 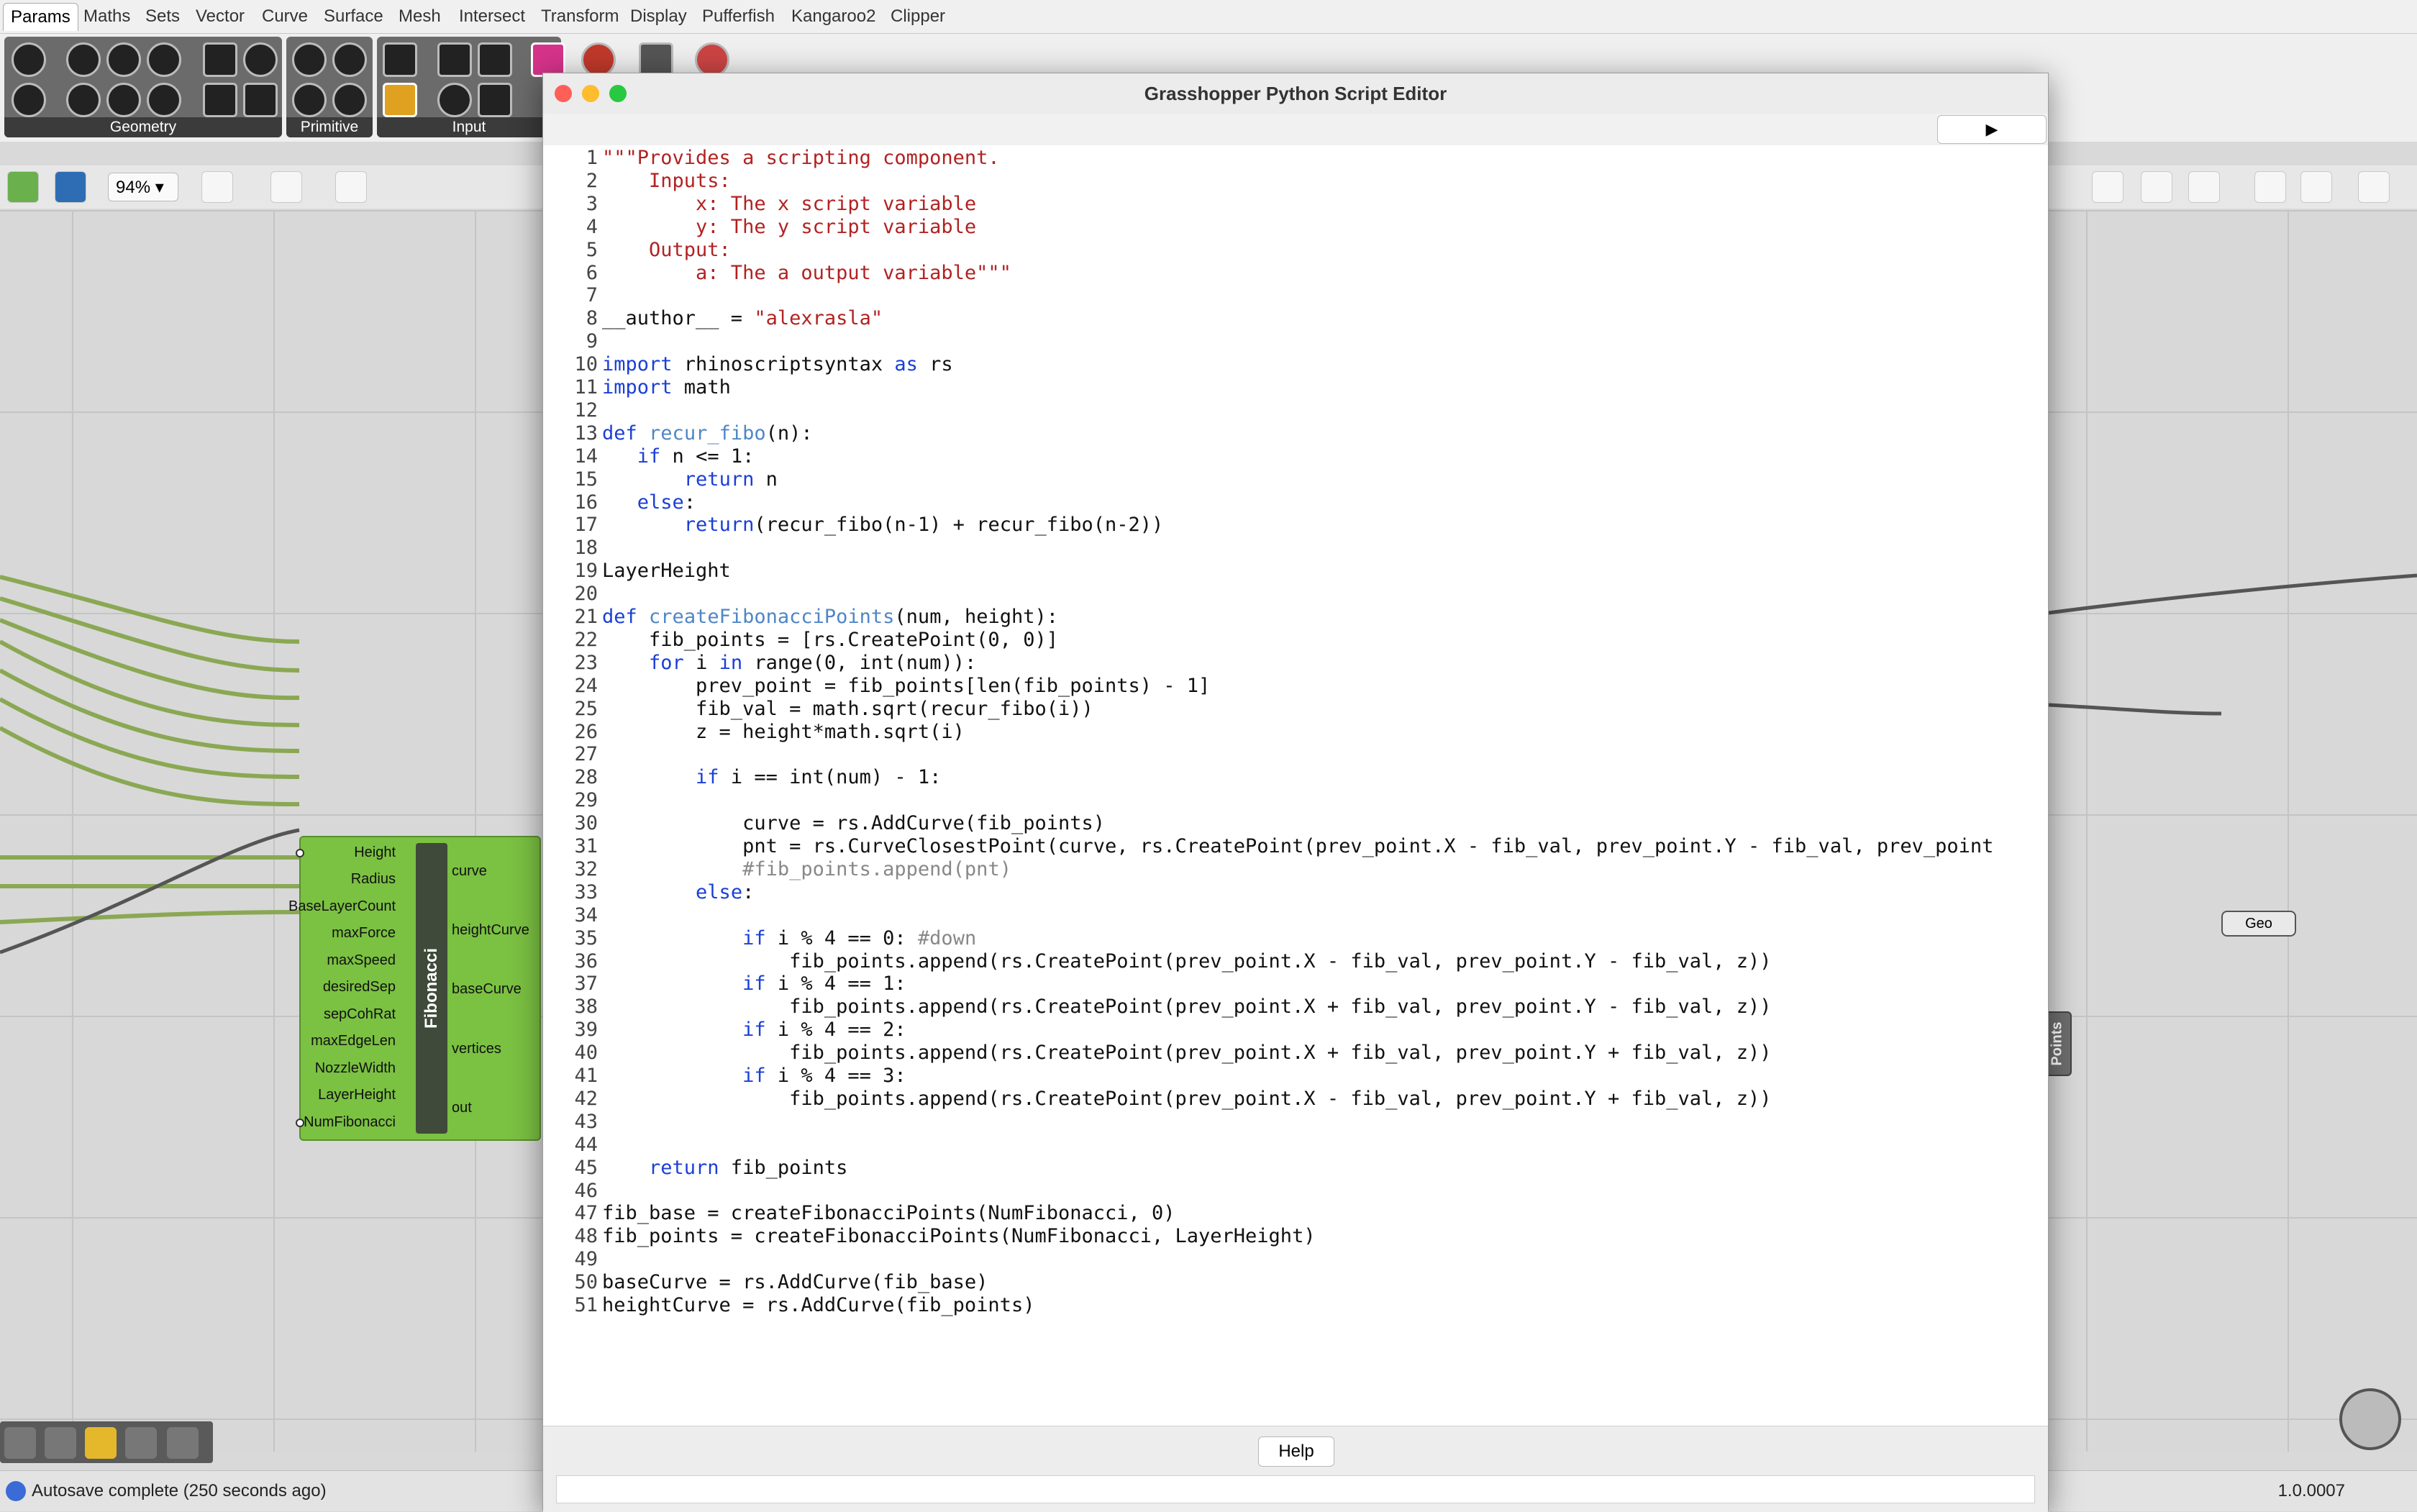 I want to click on line-number: 36, so click(x=586, y=961).